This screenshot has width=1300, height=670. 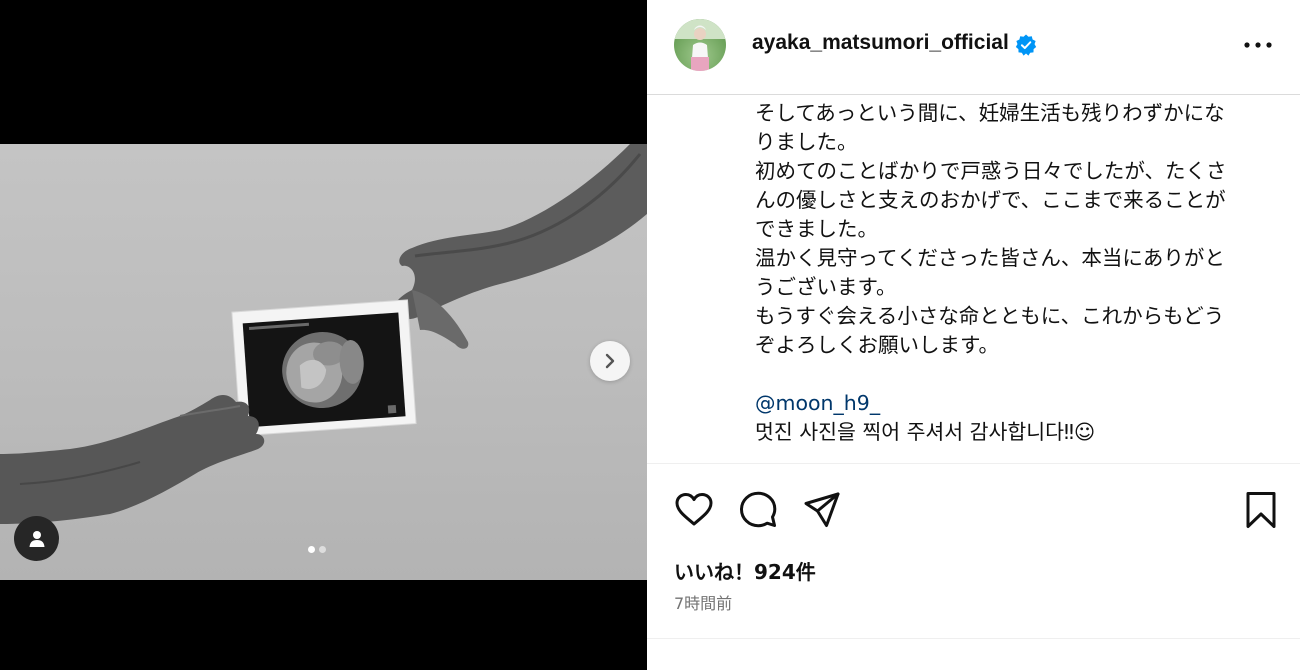 What do you see at coordinates (990, 113) in the screenshot?
I see `caption-line: そしてあっという間に、妊婦生活も残りわずかにな` at bounding box center [990, 113].